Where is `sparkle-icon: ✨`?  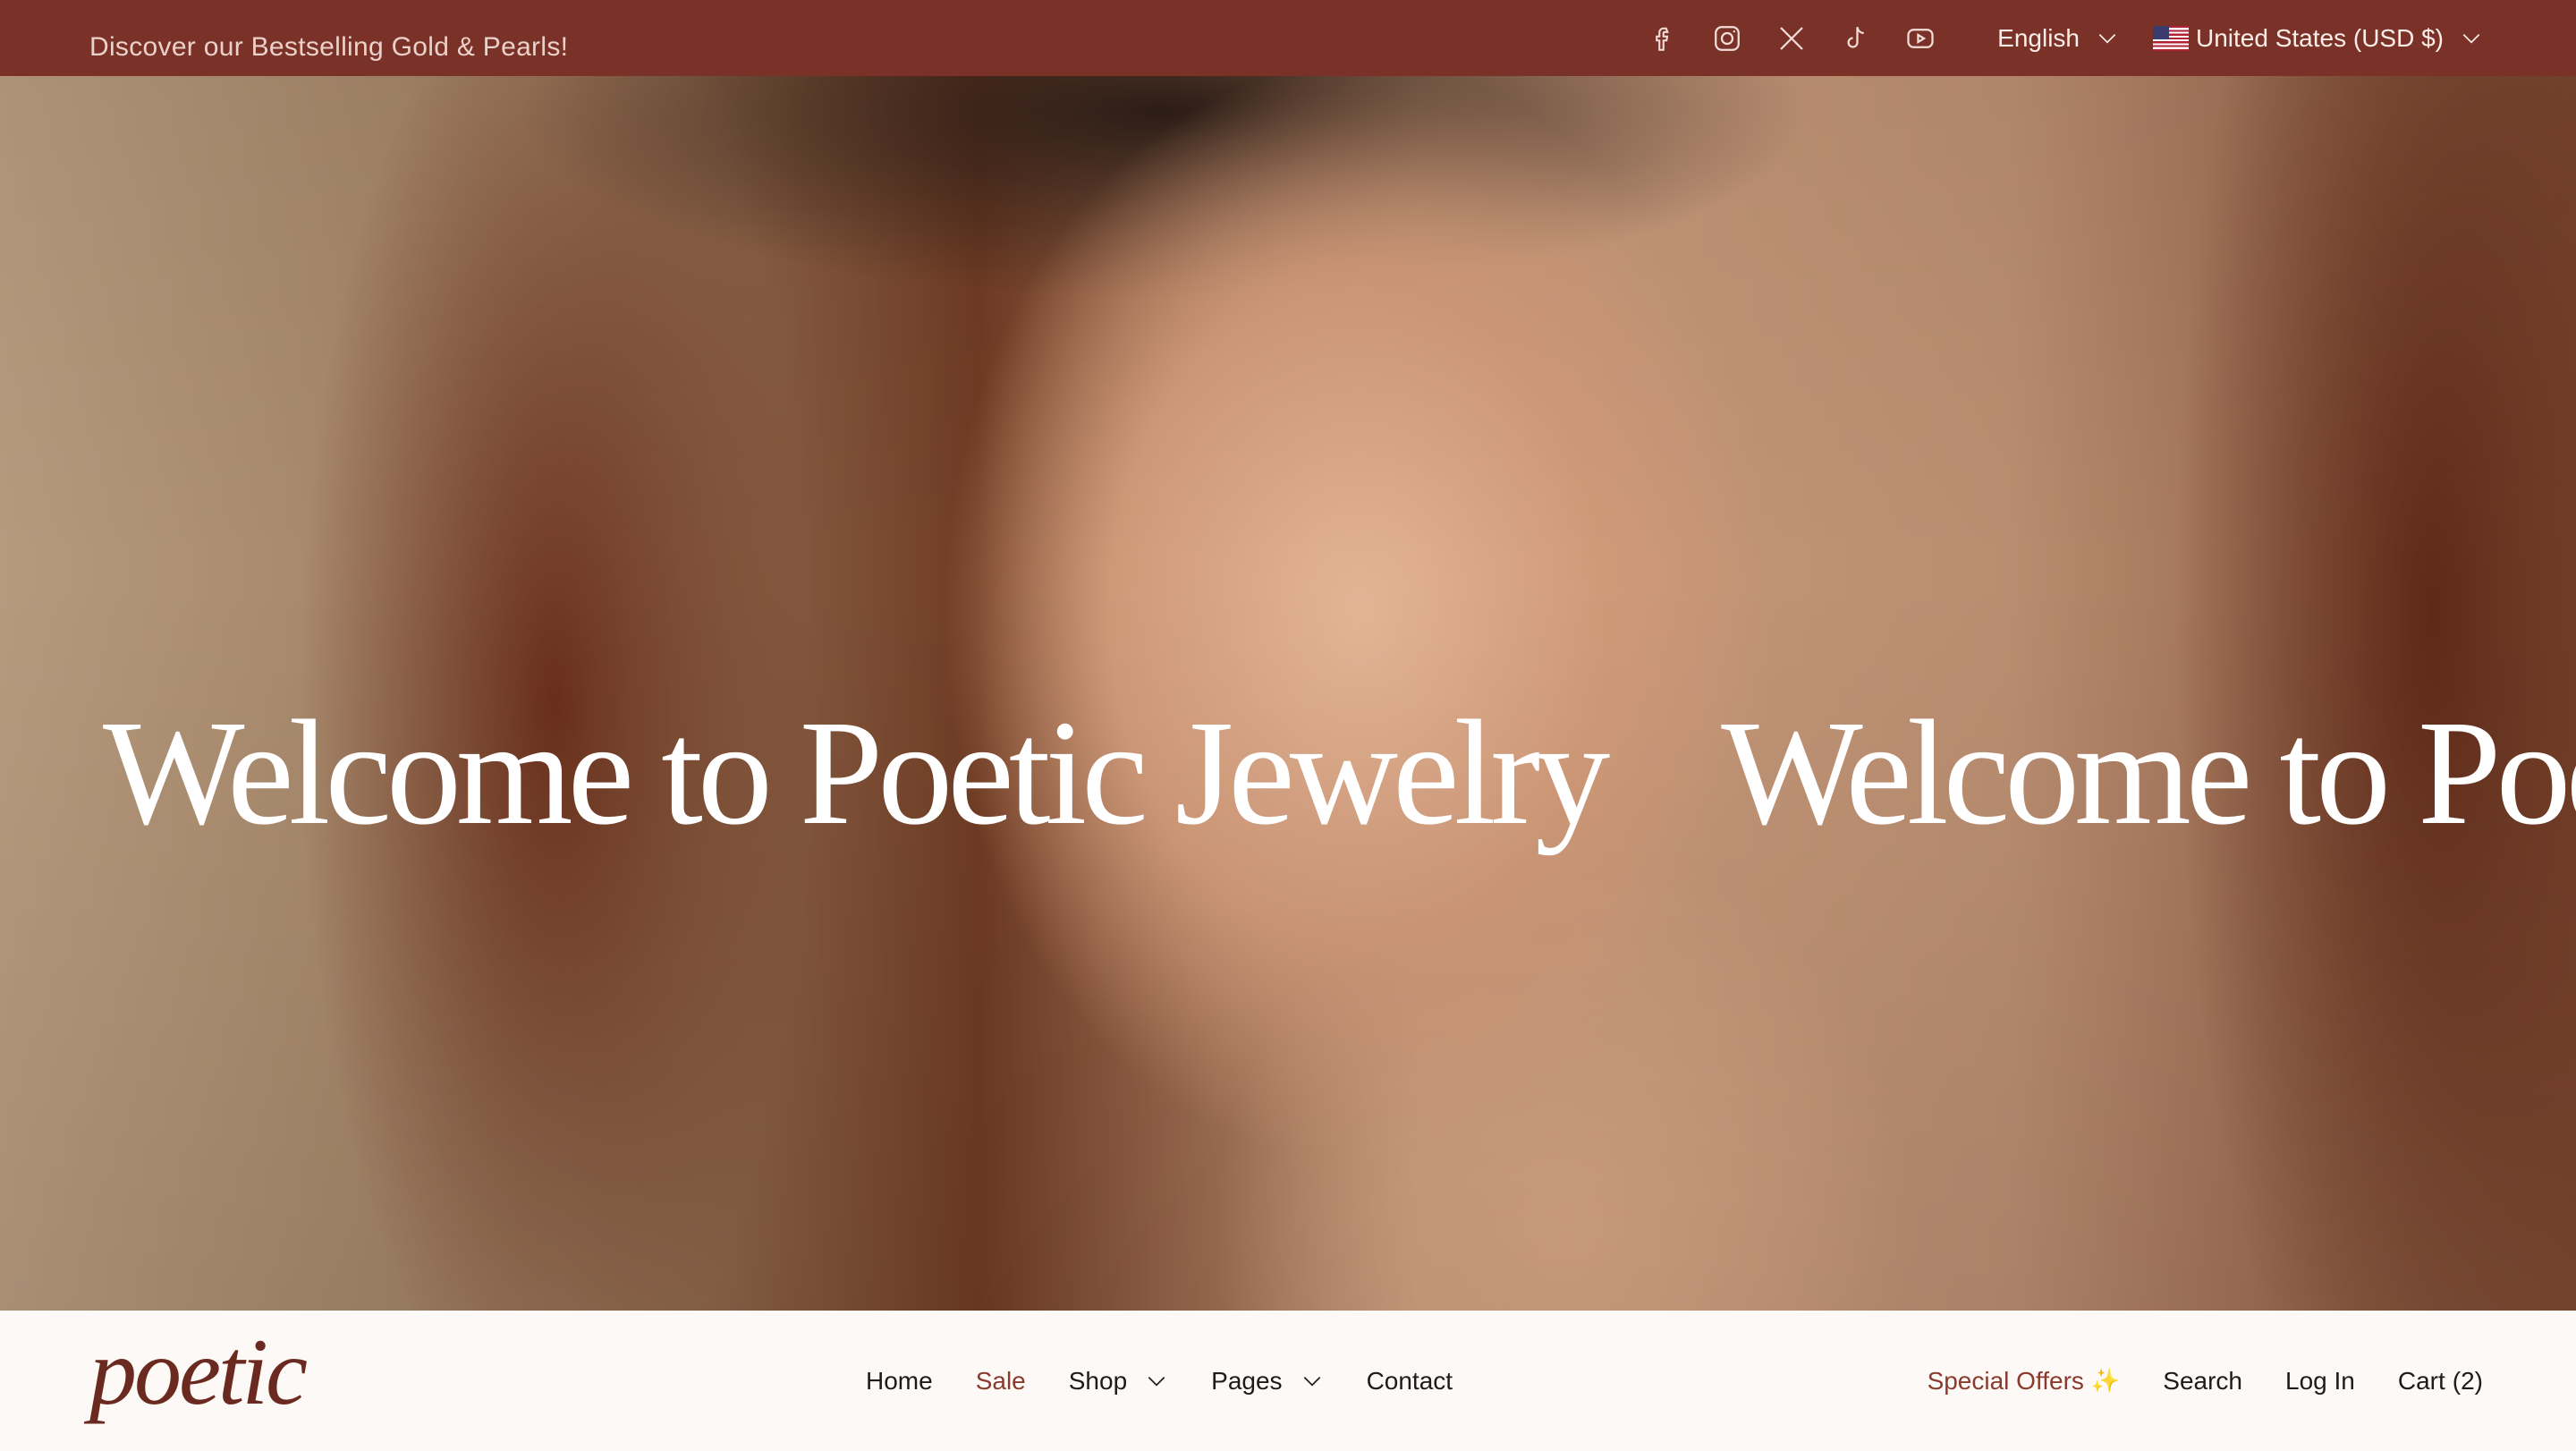
sparkle-icon: ✨ is located at coordinates (2105, 1380).